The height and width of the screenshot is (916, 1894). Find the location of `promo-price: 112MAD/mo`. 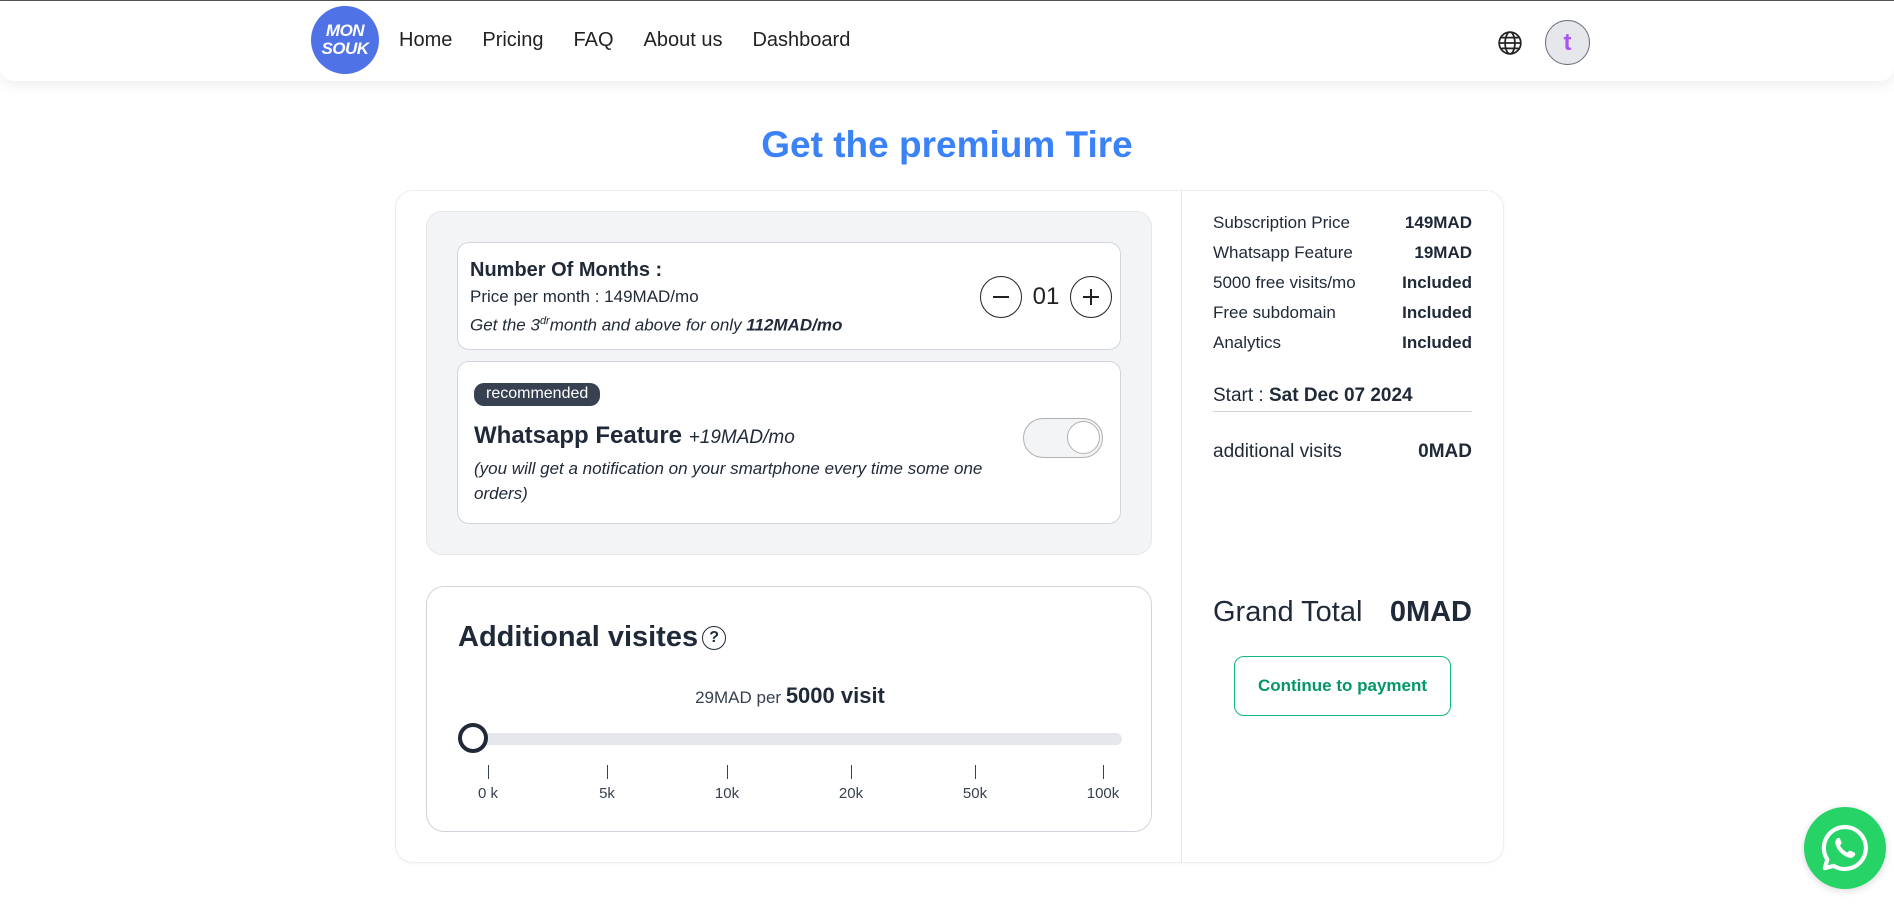

promo-price: 112MAD/mo is located at coordinates (794, 325).